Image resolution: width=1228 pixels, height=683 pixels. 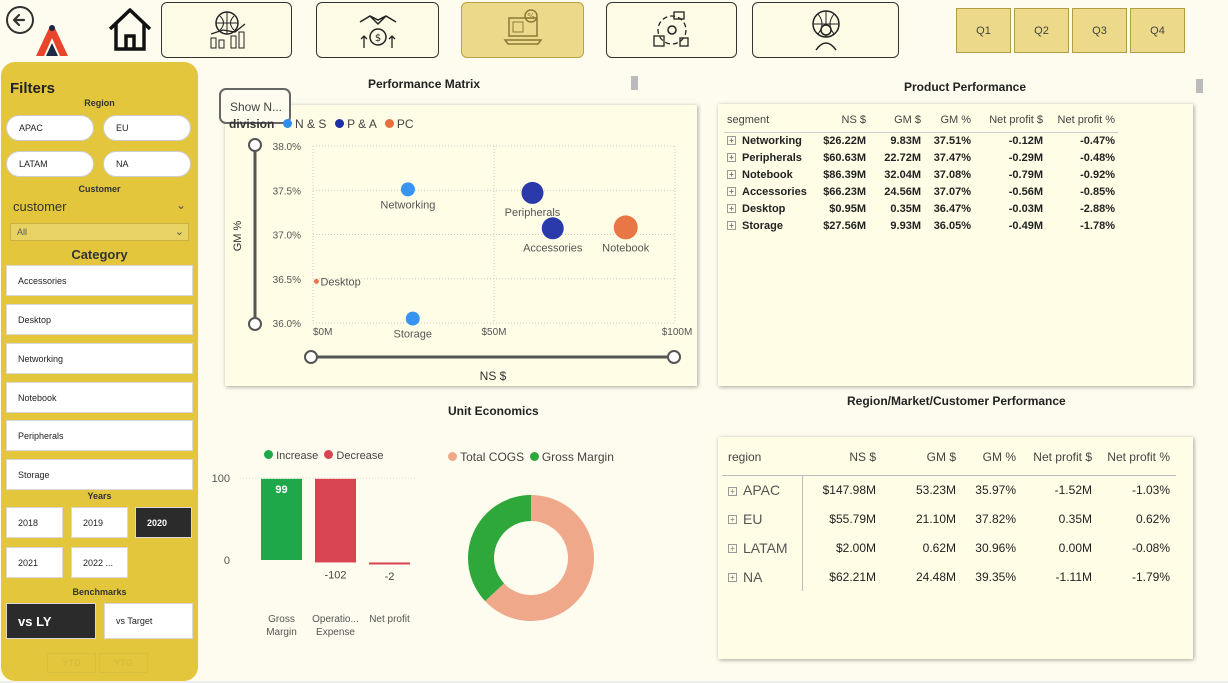 What do you see at coordinates (847, 208) in the screenshot?
I see `table-cell: $0.95M` at bounding box center [847, 208].